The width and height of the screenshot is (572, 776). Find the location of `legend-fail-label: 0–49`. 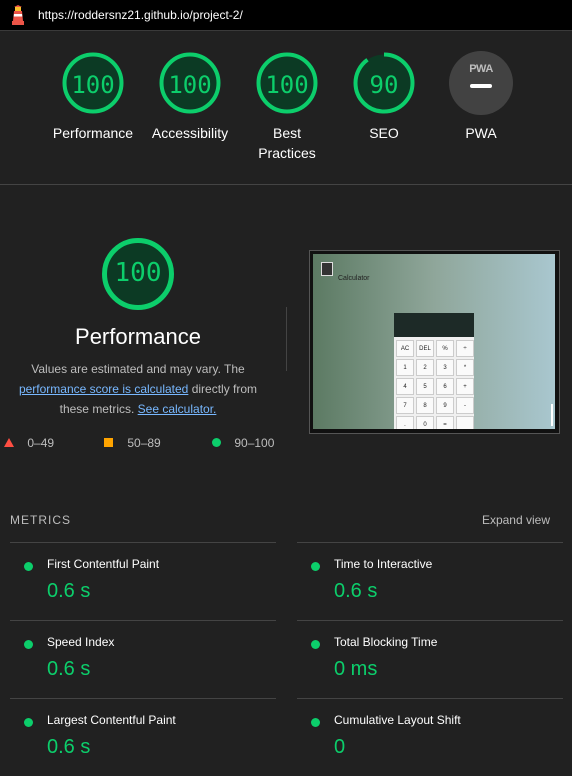

legend-fail-label: 0–49 is located at coordinates (41, 443).